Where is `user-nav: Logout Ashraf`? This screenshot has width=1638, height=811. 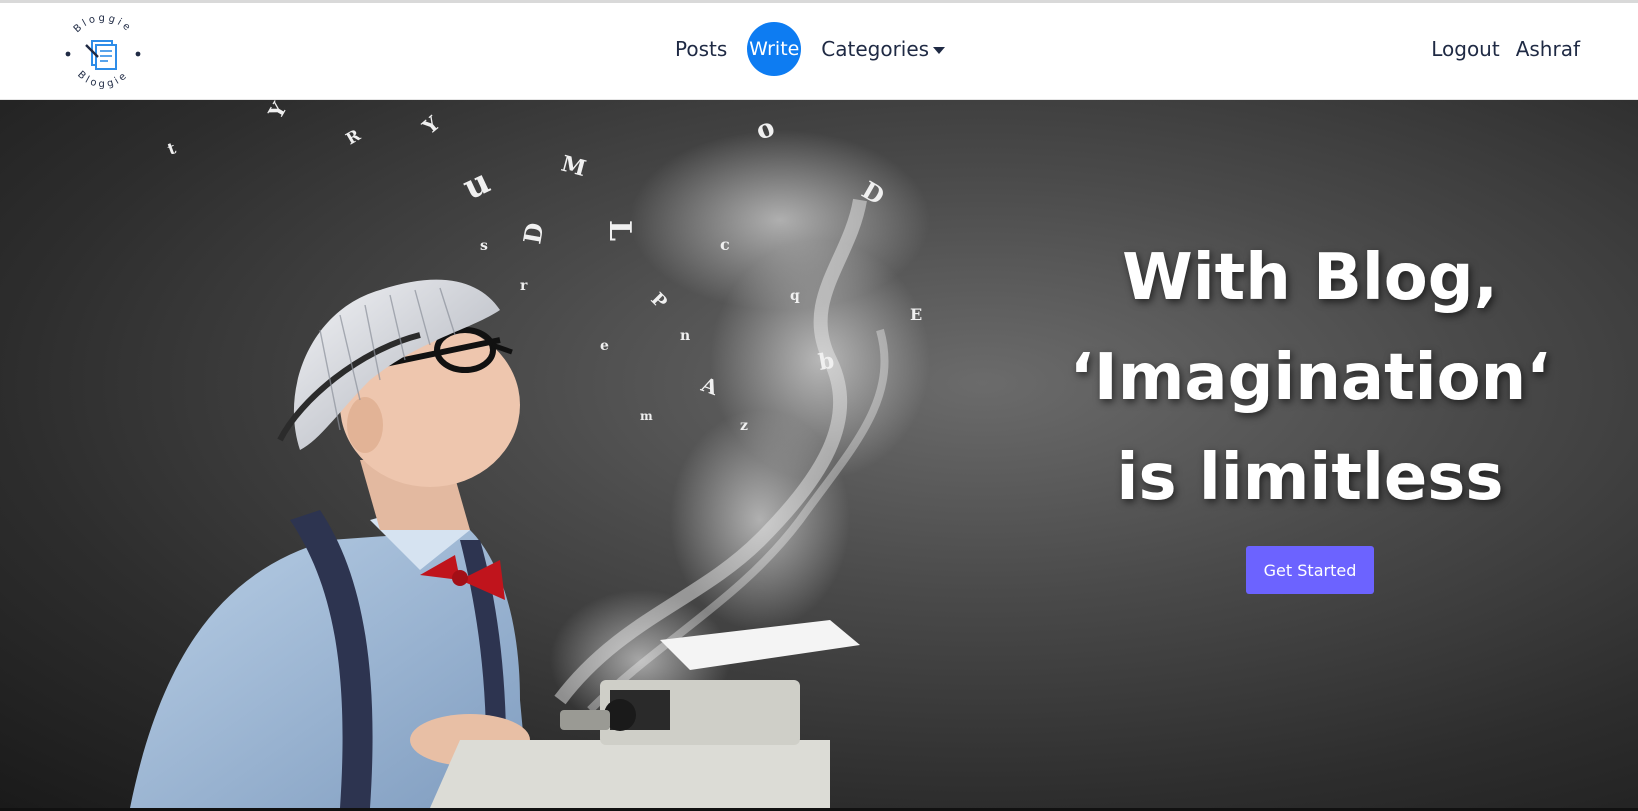 user-nav: Logout Ashraf is located at coordinates (1505, 49).